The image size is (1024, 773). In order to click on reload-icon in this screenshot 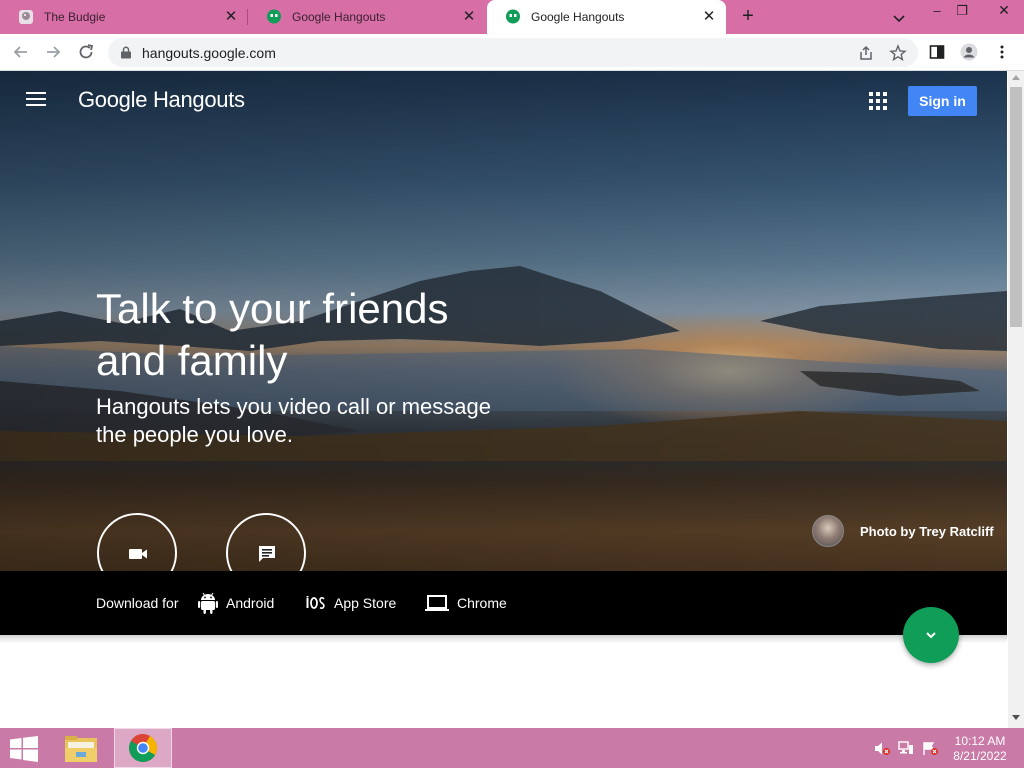, I will do `click(86, 52)`.